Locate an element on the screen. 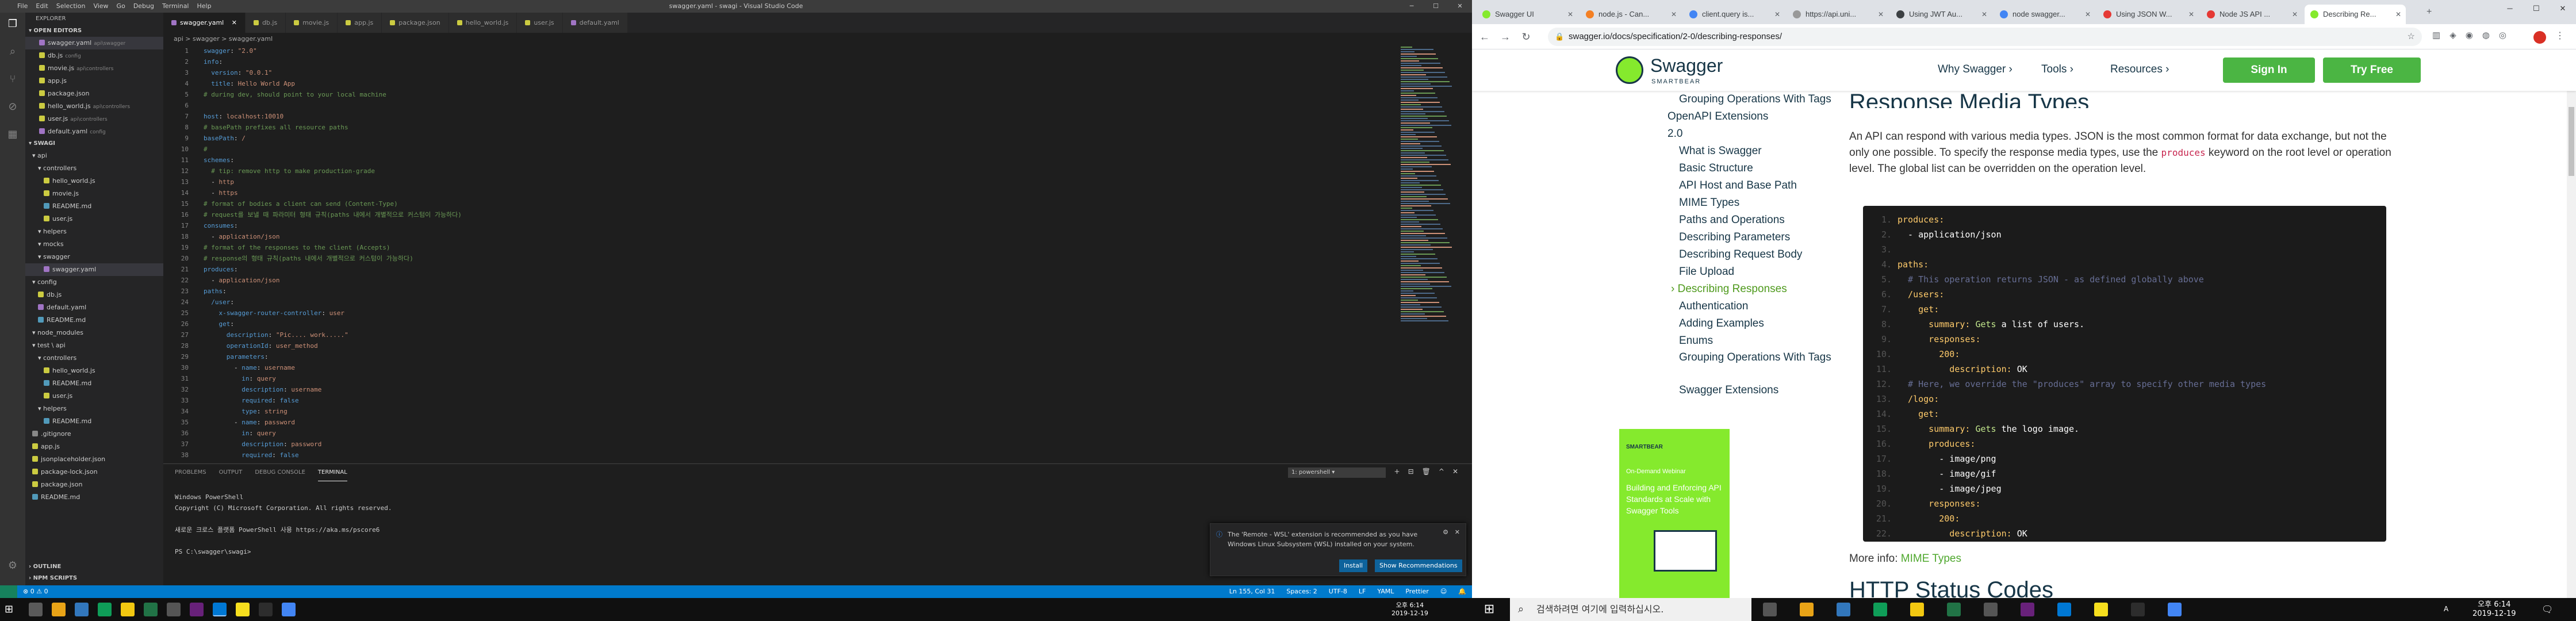  smiley-icon: ☺ is located at coordinates (1443, 591).